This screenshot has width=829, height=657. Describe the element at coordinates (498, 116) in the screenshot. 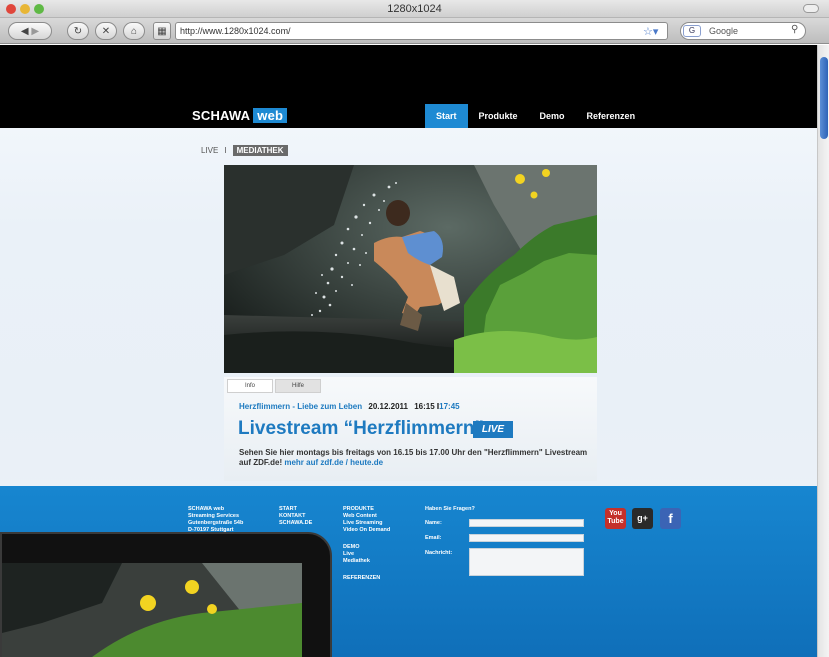

I see `nav-produkte: Produkte` at that location.